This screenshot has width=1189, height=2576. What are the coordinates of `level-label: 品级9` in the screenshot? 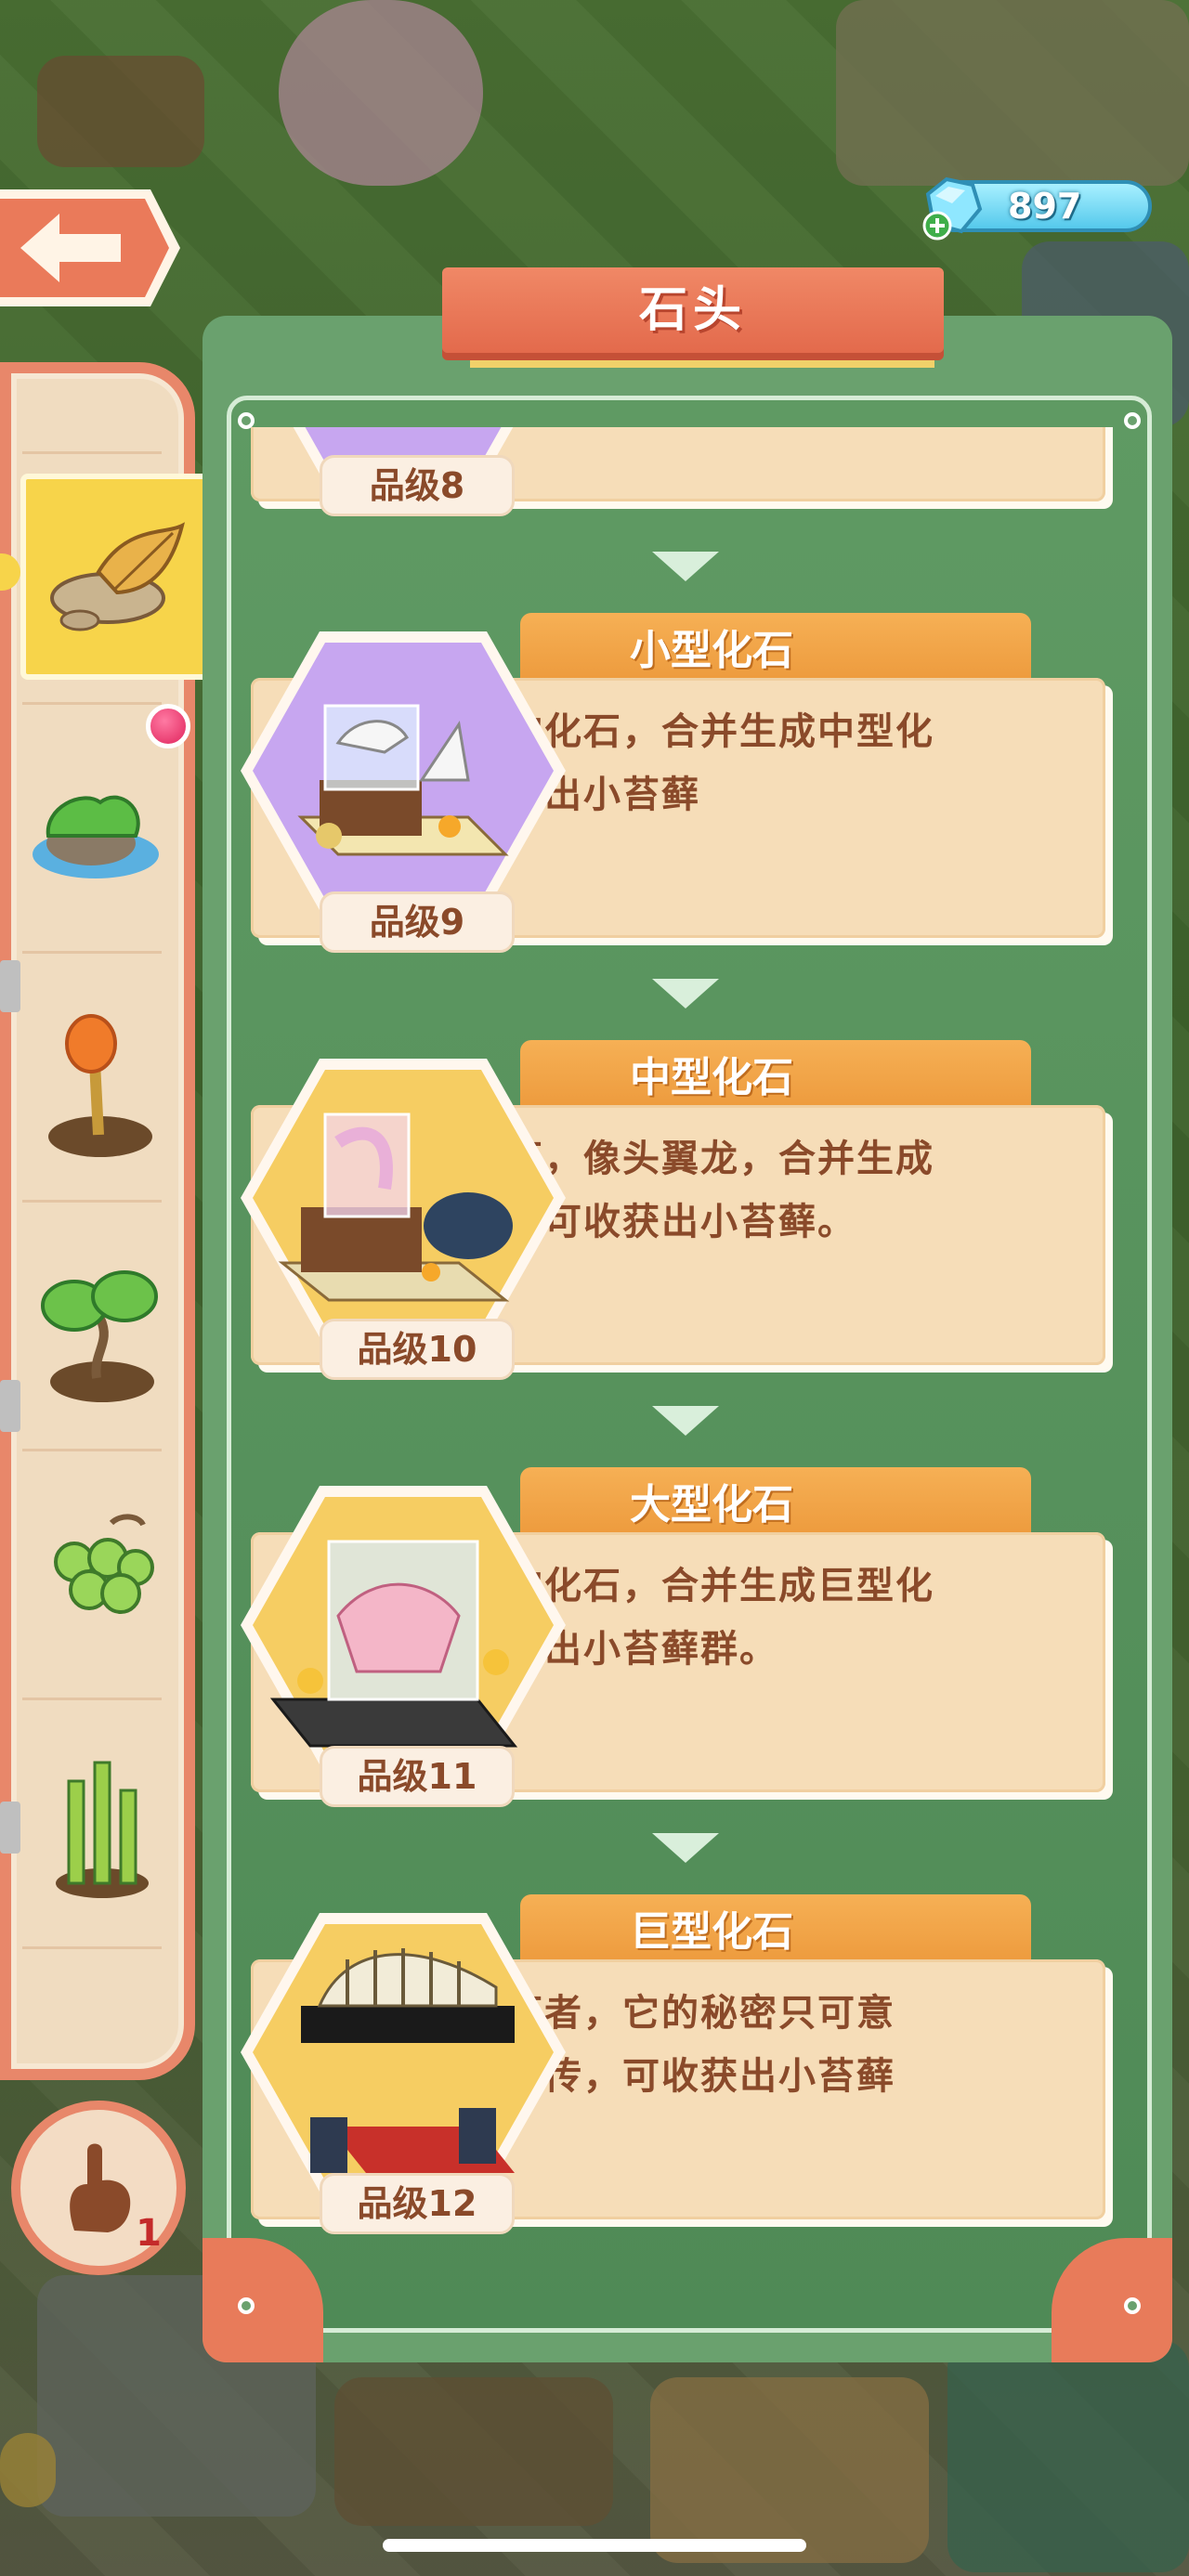 It's located at (417, 922).